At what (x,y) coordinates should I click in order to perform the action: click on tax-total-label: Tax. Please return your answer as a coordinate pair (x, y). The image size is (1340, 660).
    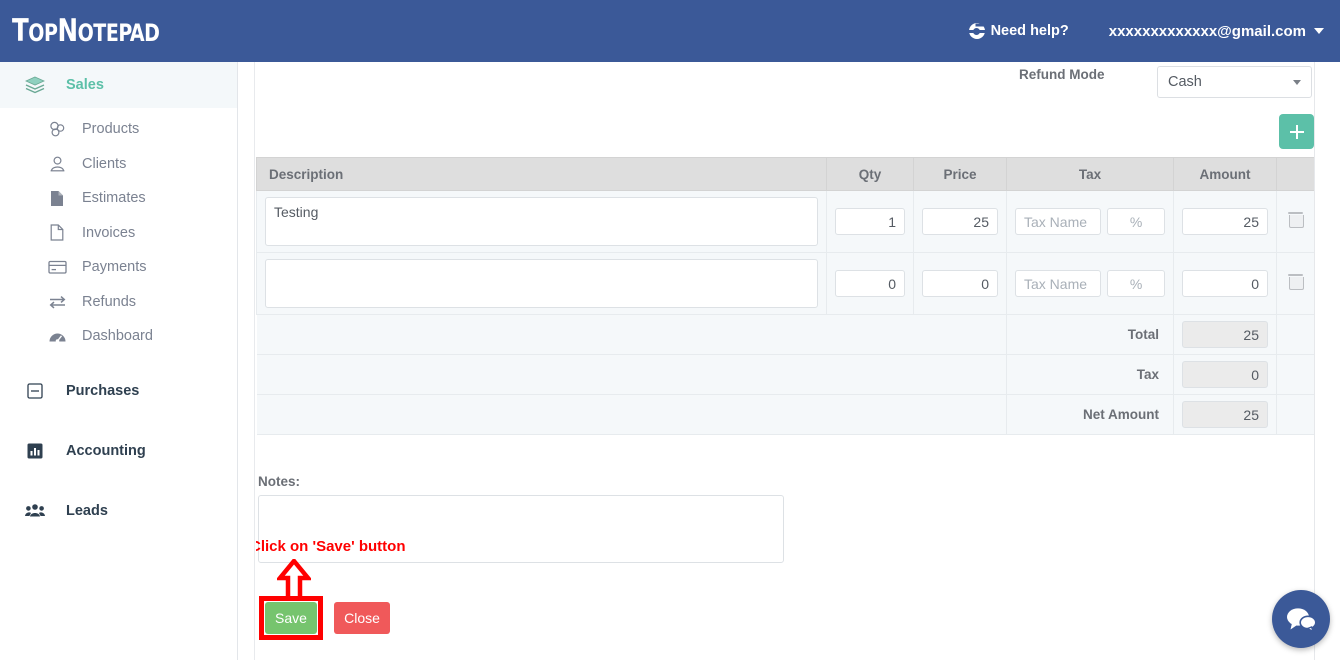
    Looking at the image, I should click on (1090, 374).